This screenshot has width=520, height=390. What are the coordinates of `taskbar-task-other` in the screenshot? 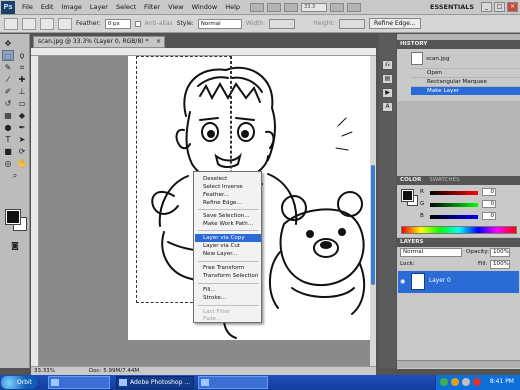 It's located at (79, 382).